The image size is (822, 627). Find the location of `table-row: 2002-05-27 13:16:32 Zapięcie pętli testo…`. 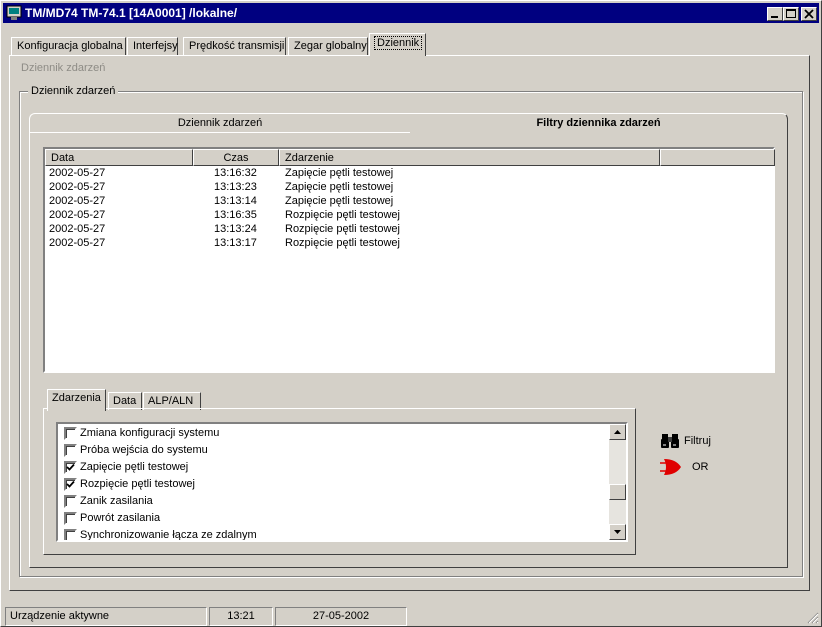

table-row: 2002-05-27 13:16:32 Zapięcie pętli testo… is located at coordinates (409, 173).